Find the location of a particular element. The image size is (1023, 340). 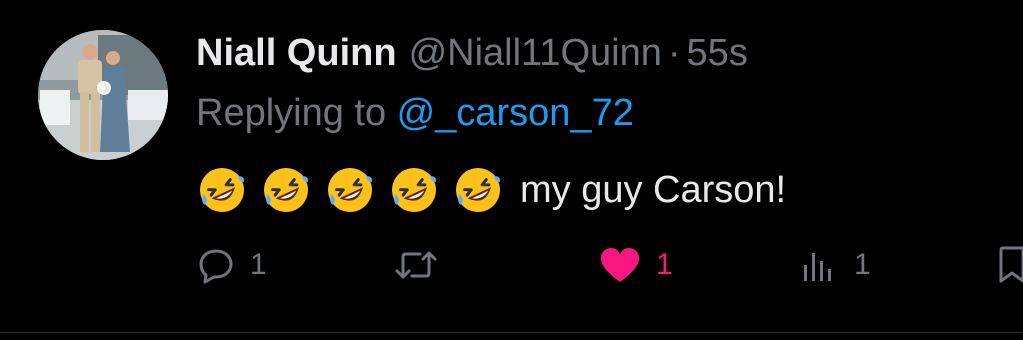

avatar is located at coordinates (103, 95).